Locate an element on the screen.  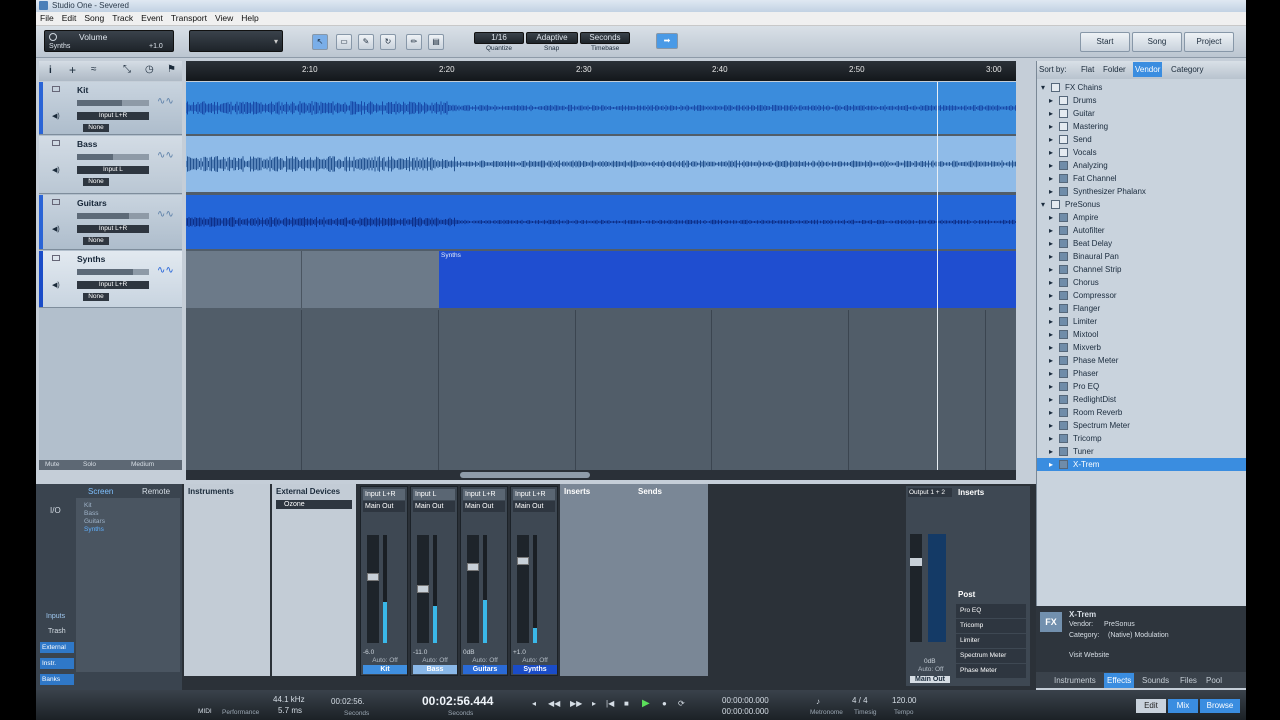
browser-item: ▸ Guitar is located at coordinates (1141, 113).